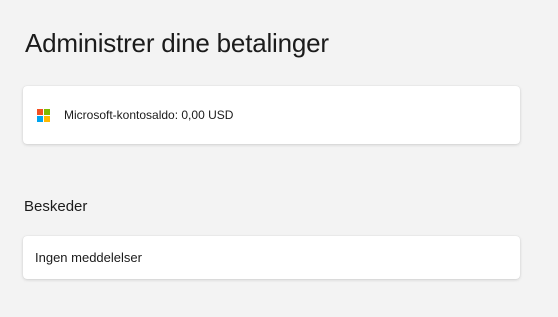 Image resolution: width=558 pixels, height=317 pixels. Describe the element at coordinates (271, 257) in the screenshot. I see `messages-card: Ingen meddelelser` at that location.